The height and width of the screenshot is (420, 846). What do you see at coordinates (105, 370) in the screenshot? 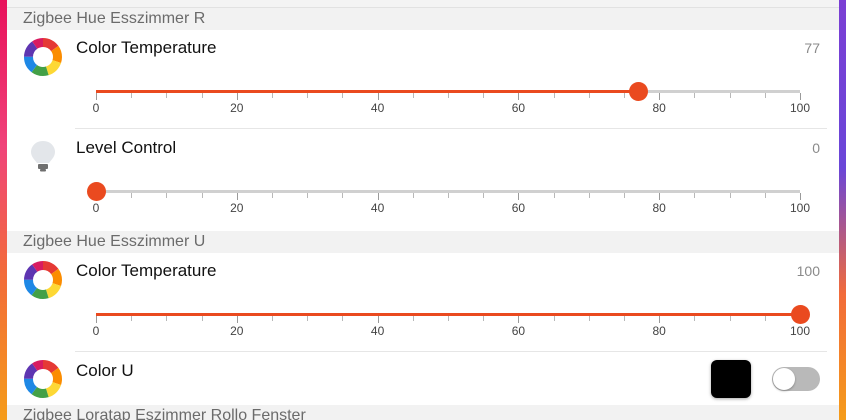
I see `control-title: Color U` at bounding box center [105, 370].